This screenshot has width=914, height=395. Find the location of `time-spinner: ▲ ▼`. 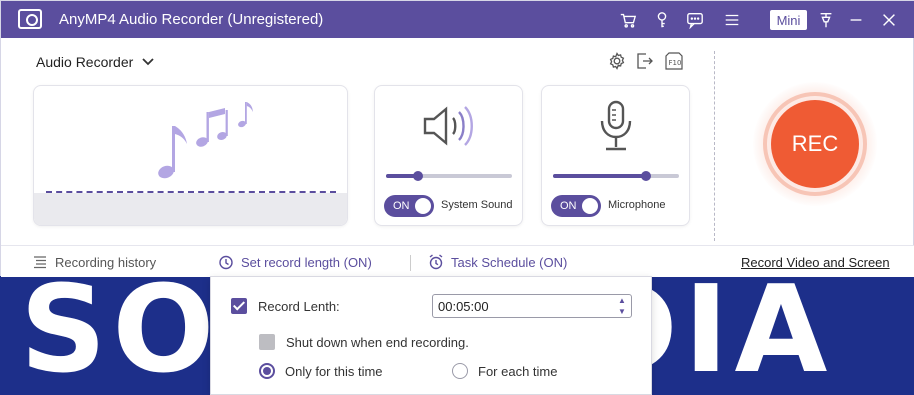

time-spinner: ▲ ▼ is located at coordinates (622, 306).